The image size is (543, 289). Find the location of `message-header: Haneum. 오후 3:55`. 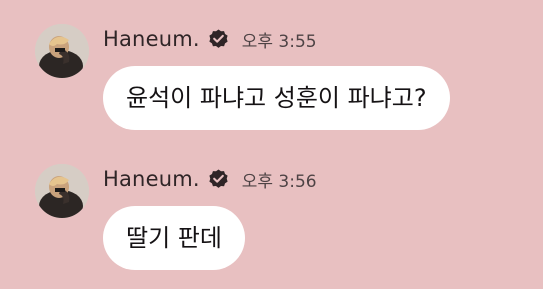

message-header: Haneum. 오후 3:55 is located at coordinates (210, 39).